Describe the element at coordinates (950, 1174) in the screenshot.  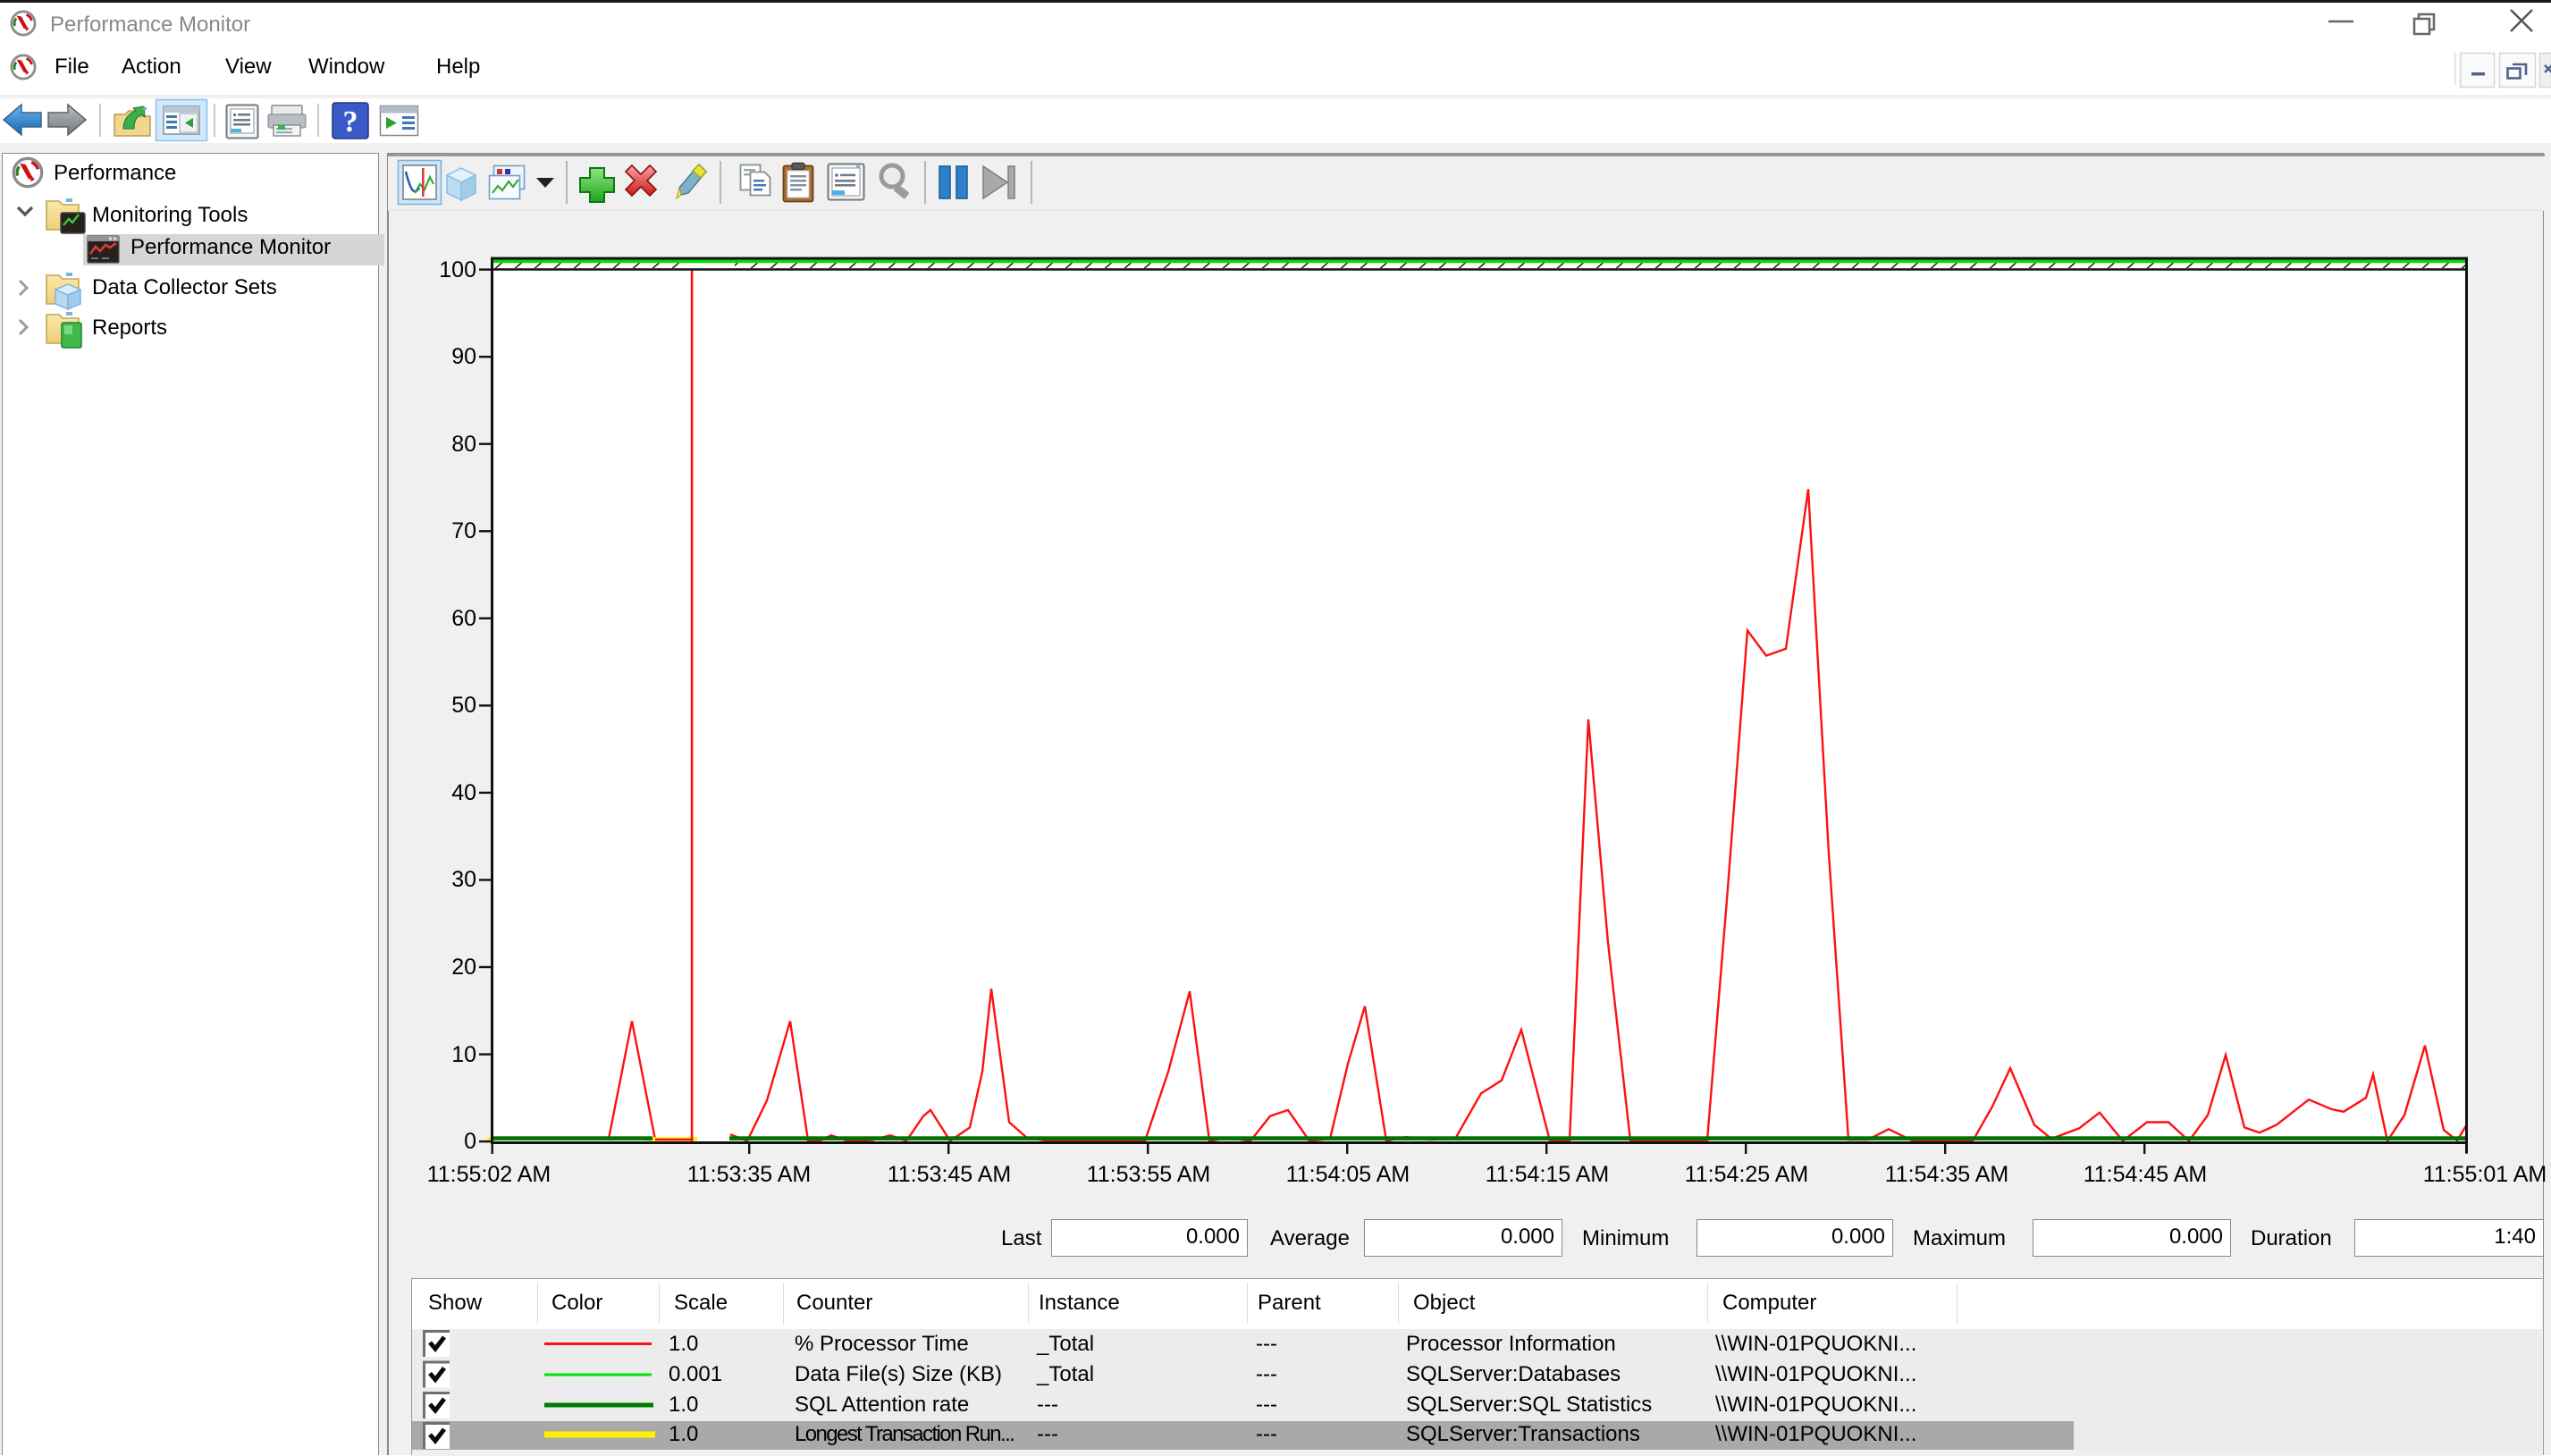
I see `svg-text: 11:53:45 AM` at that location.